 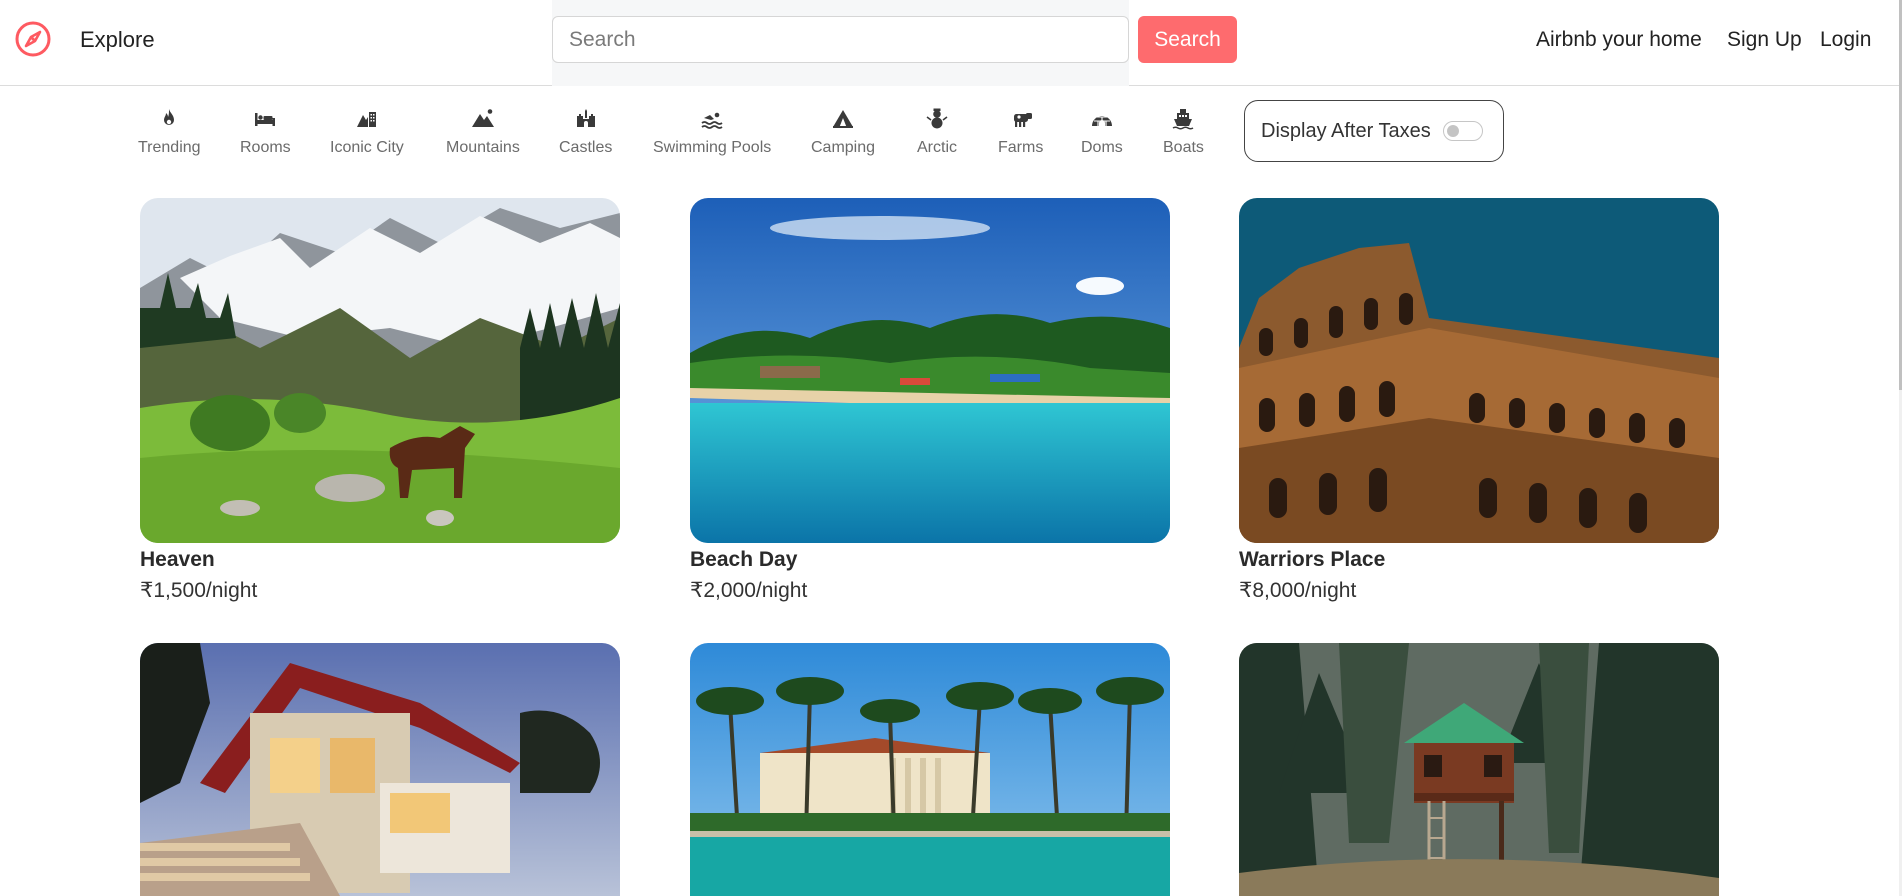 I want to click on filter-label: Swimming Pools, so click(x=712, y=147).